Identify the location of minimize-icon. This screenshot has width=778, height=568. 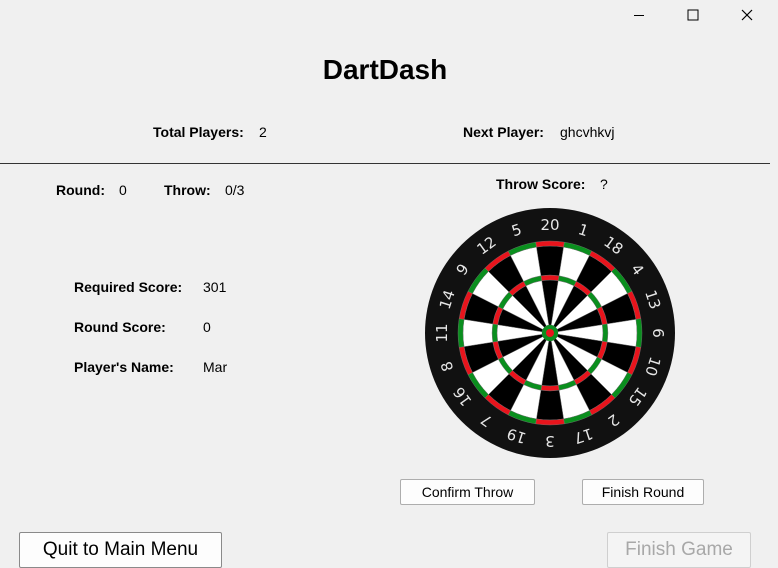
(639, 15).